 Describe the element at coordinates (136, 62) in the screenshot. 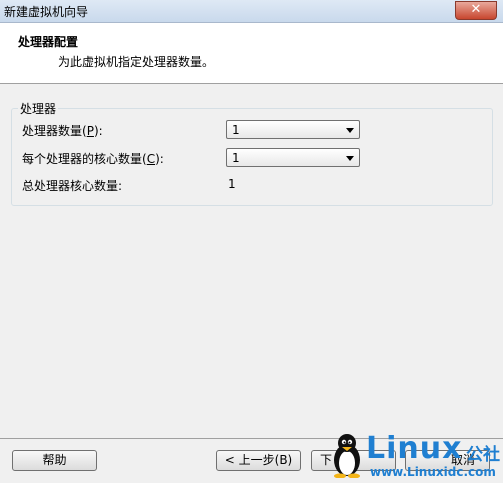

I see `page-subtitle: 为此虚拟机指定处理器数量。` at that location.